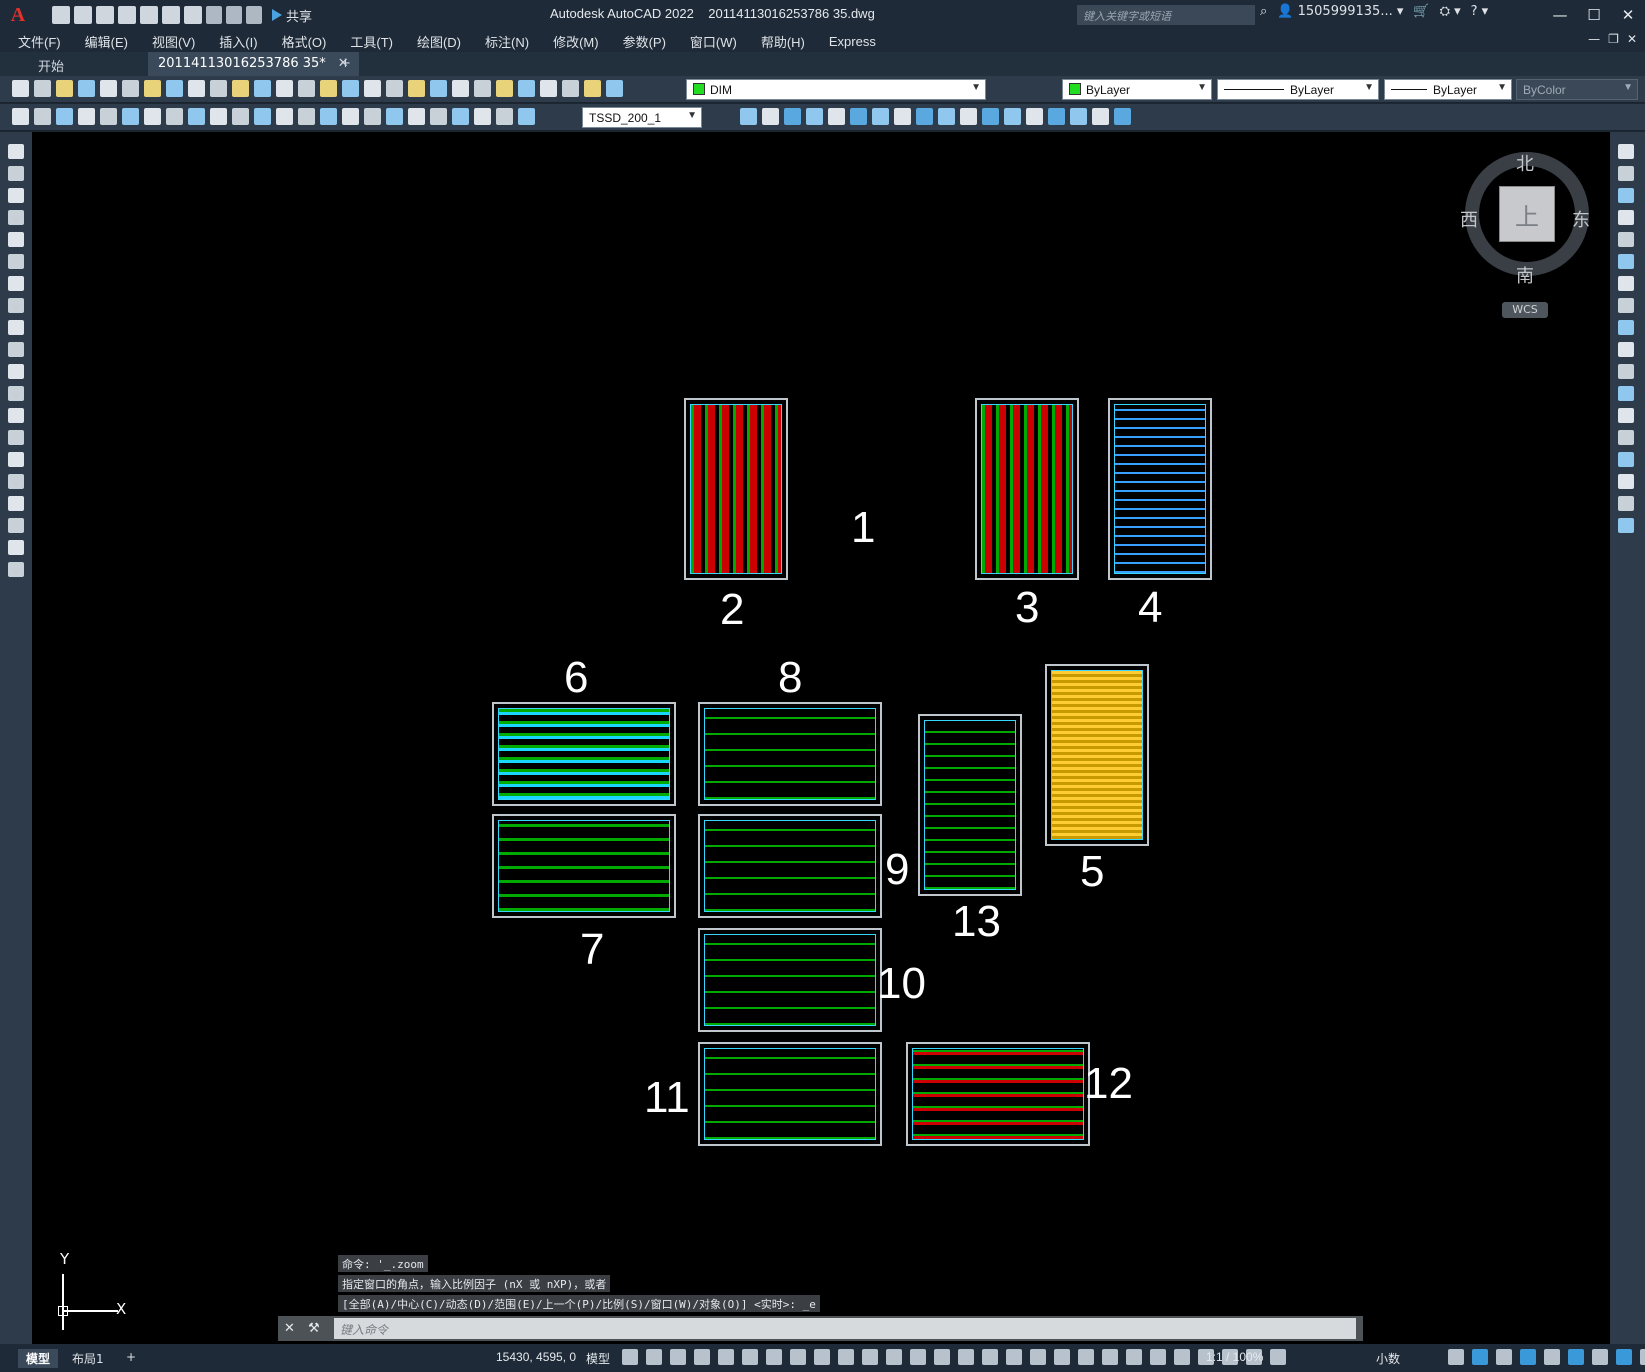 The image size is (1645, 1372). I want to click on wcs-menu: WCS, so click(1525, 310).